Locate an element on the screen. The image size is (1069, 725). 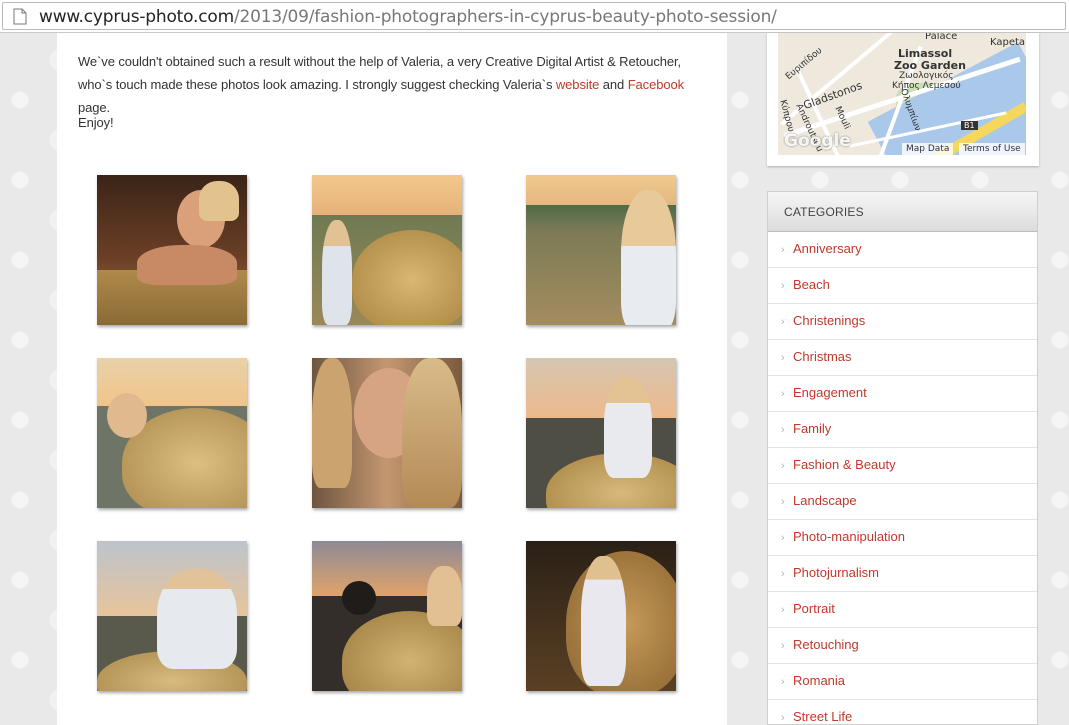
category-item: › Christmas is located at coordinates (902, 358).